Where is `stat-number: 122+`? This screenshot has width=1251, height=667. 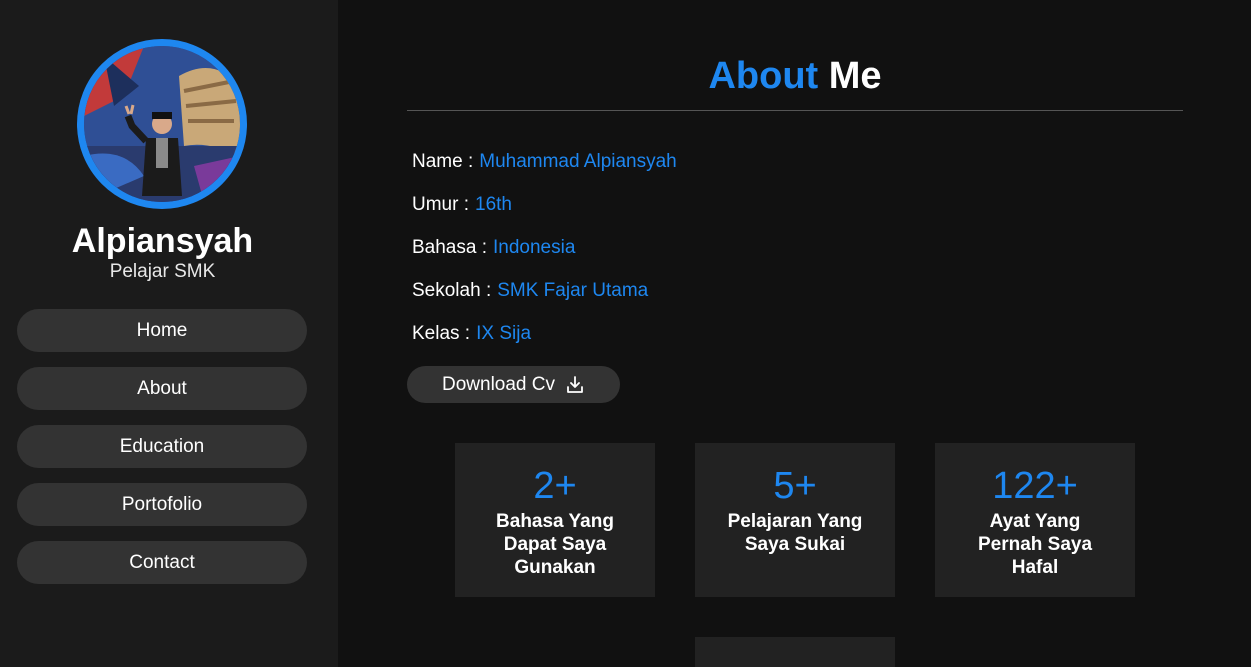 stat-number: 122+ is located at coordinates (1035, 486).